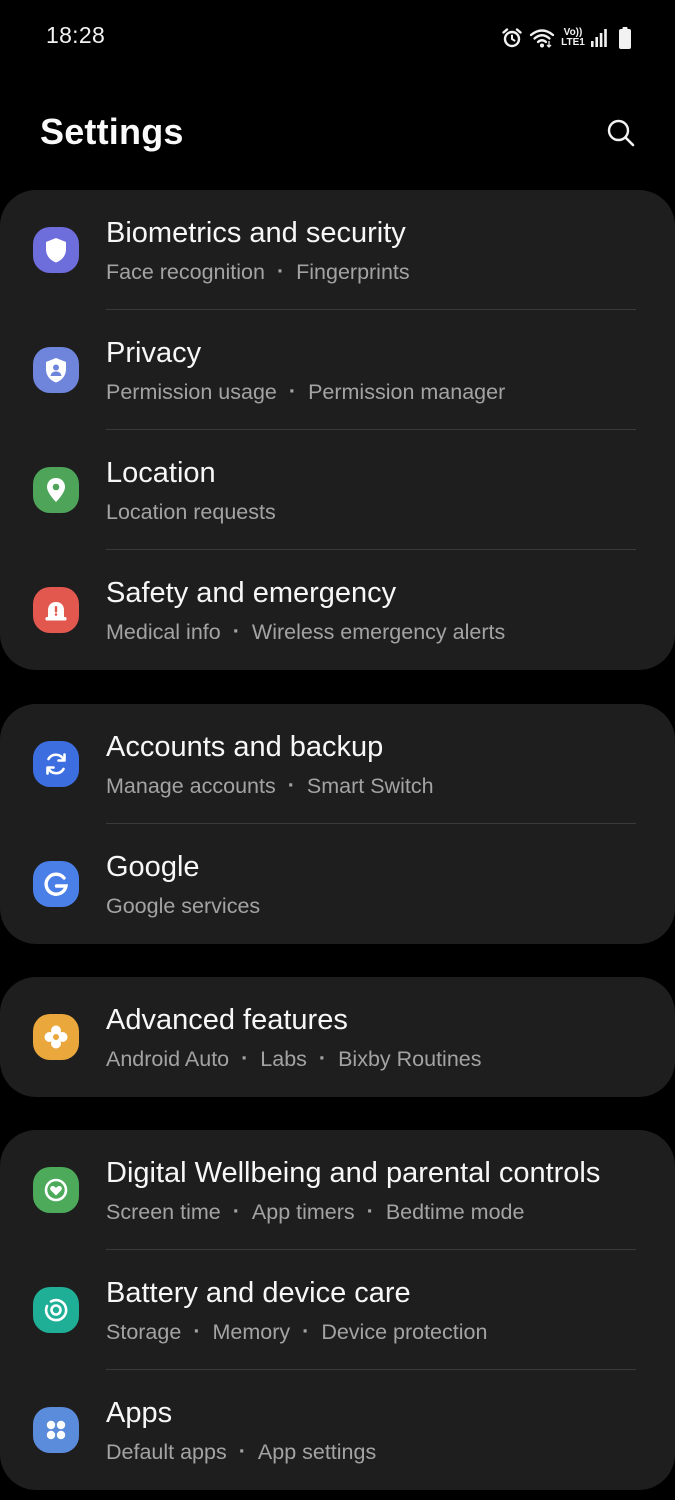  I want to click on alarm-icon, so click(512, 38).